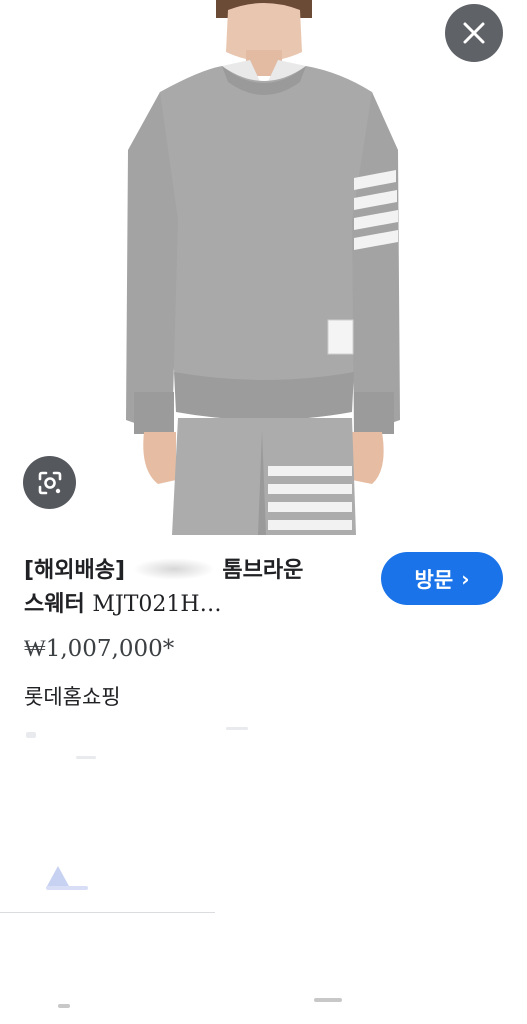  I want to click on close-icon, so click(474, 33).